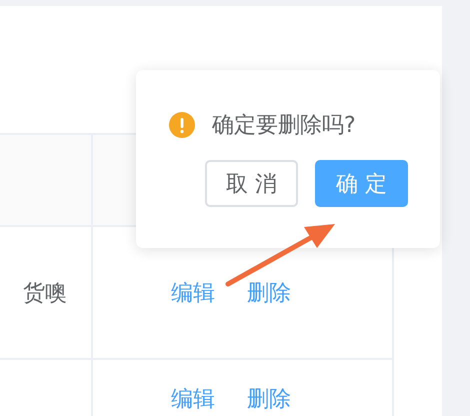 The height and width of the screenshot is (416, 470). I want to click on table-cell-text: 货噢, so click(45, 294).